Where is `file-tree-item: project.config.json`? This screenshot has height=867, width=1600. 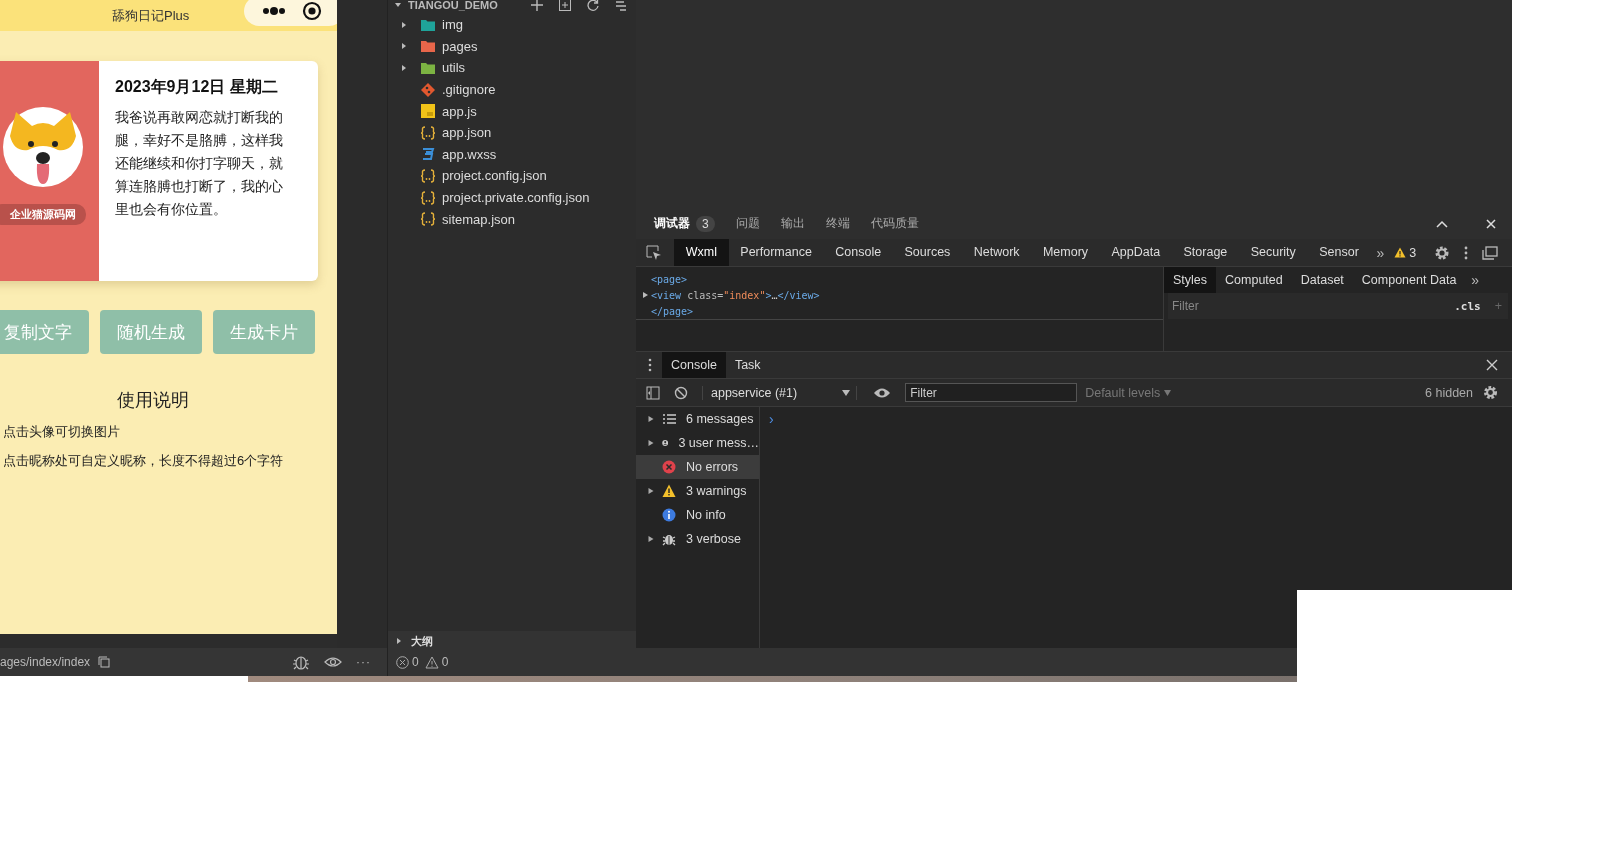 file-tree-item: project.config.json is located at coordinates (512, 176).